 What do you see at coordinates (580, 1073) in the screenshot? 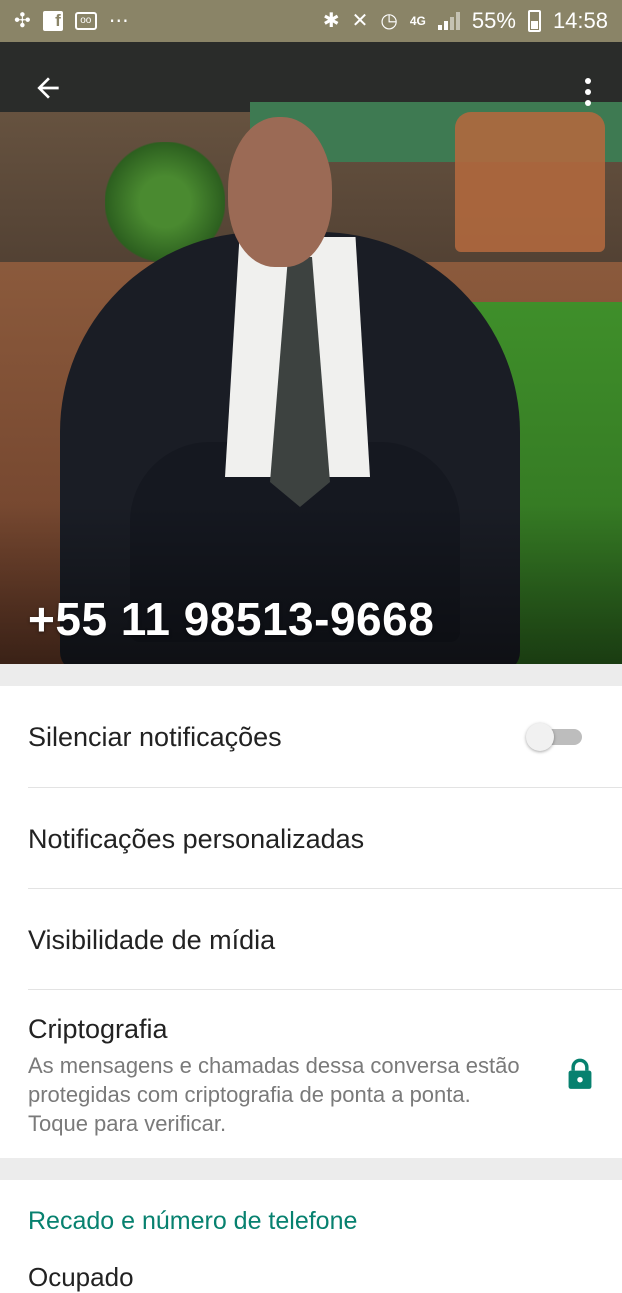
I see `lock-icon` at bounding box center [580, 1073].